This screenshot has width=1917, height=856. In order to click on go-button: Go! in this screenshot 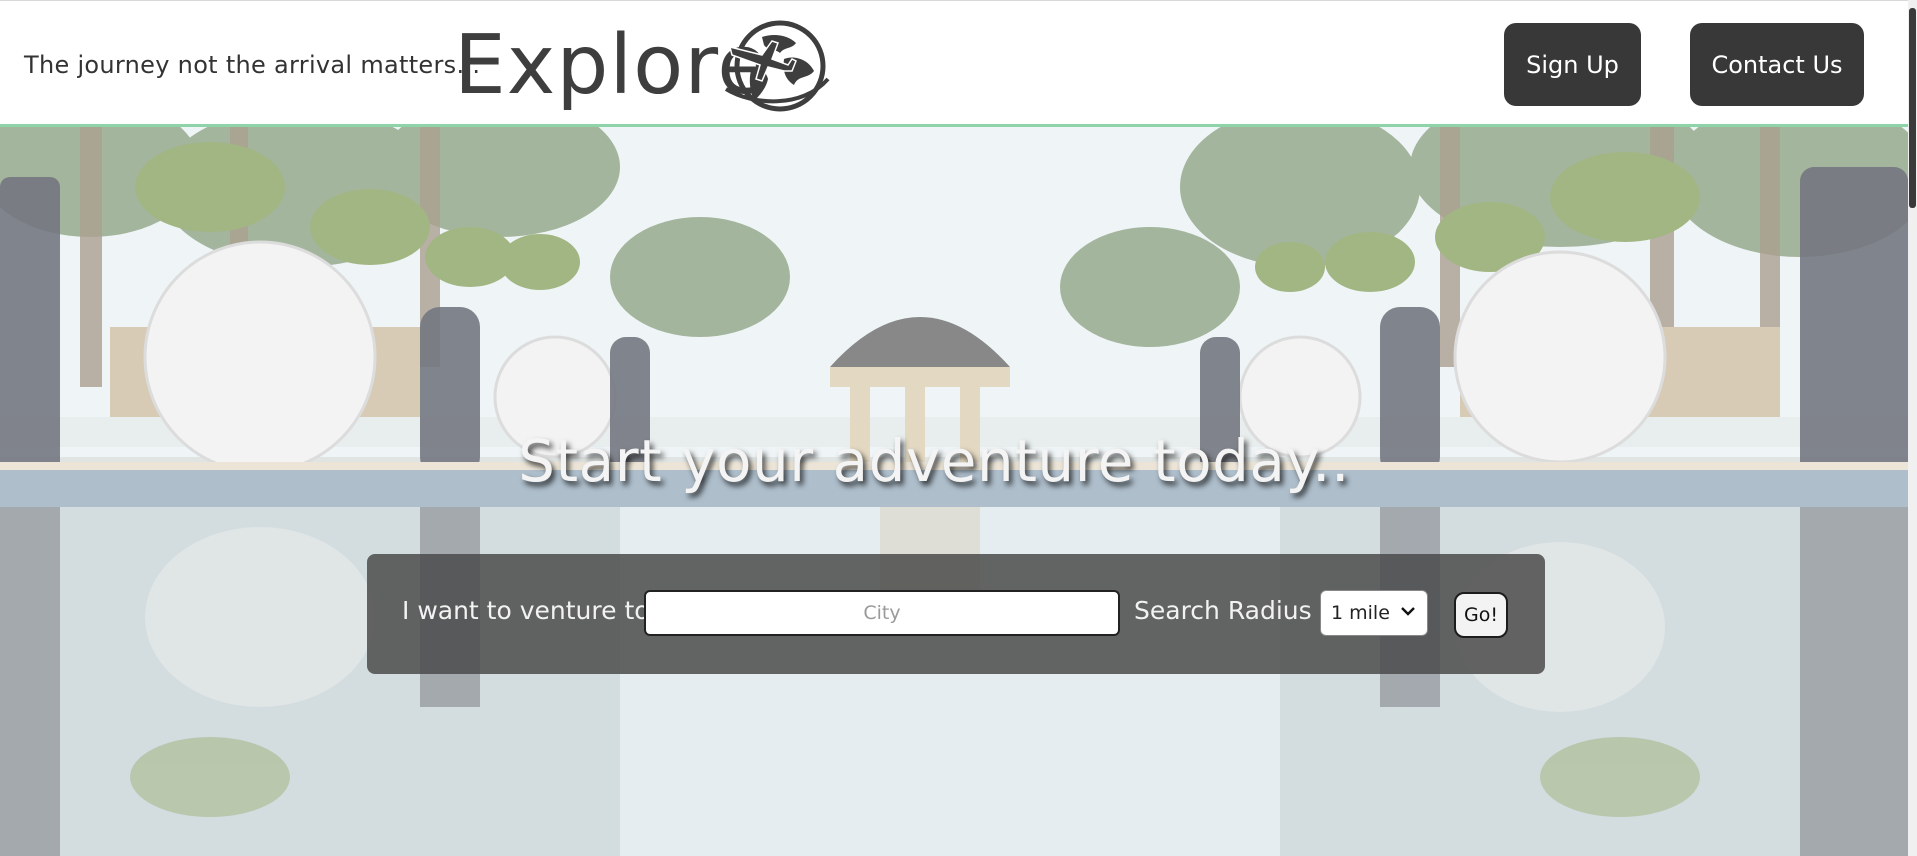, I will do `click(1481, 615)`.